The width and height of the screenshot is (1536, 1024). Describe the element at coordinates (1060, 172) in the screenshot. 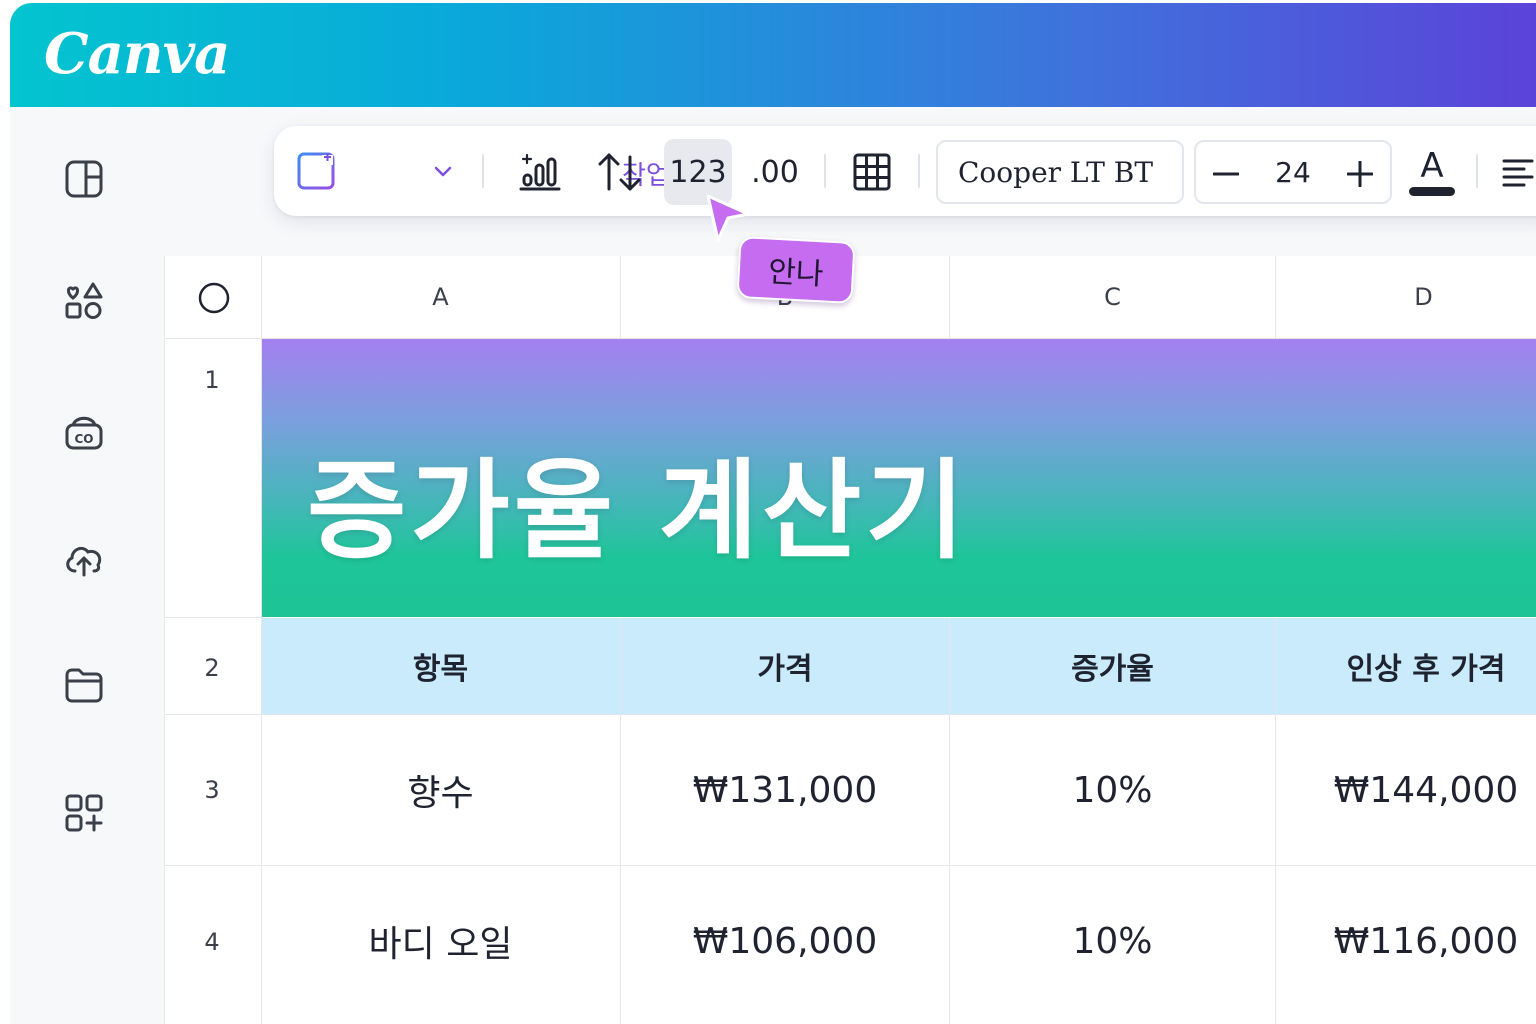

I see `font-family-select: Cooper LT BT` at that location.